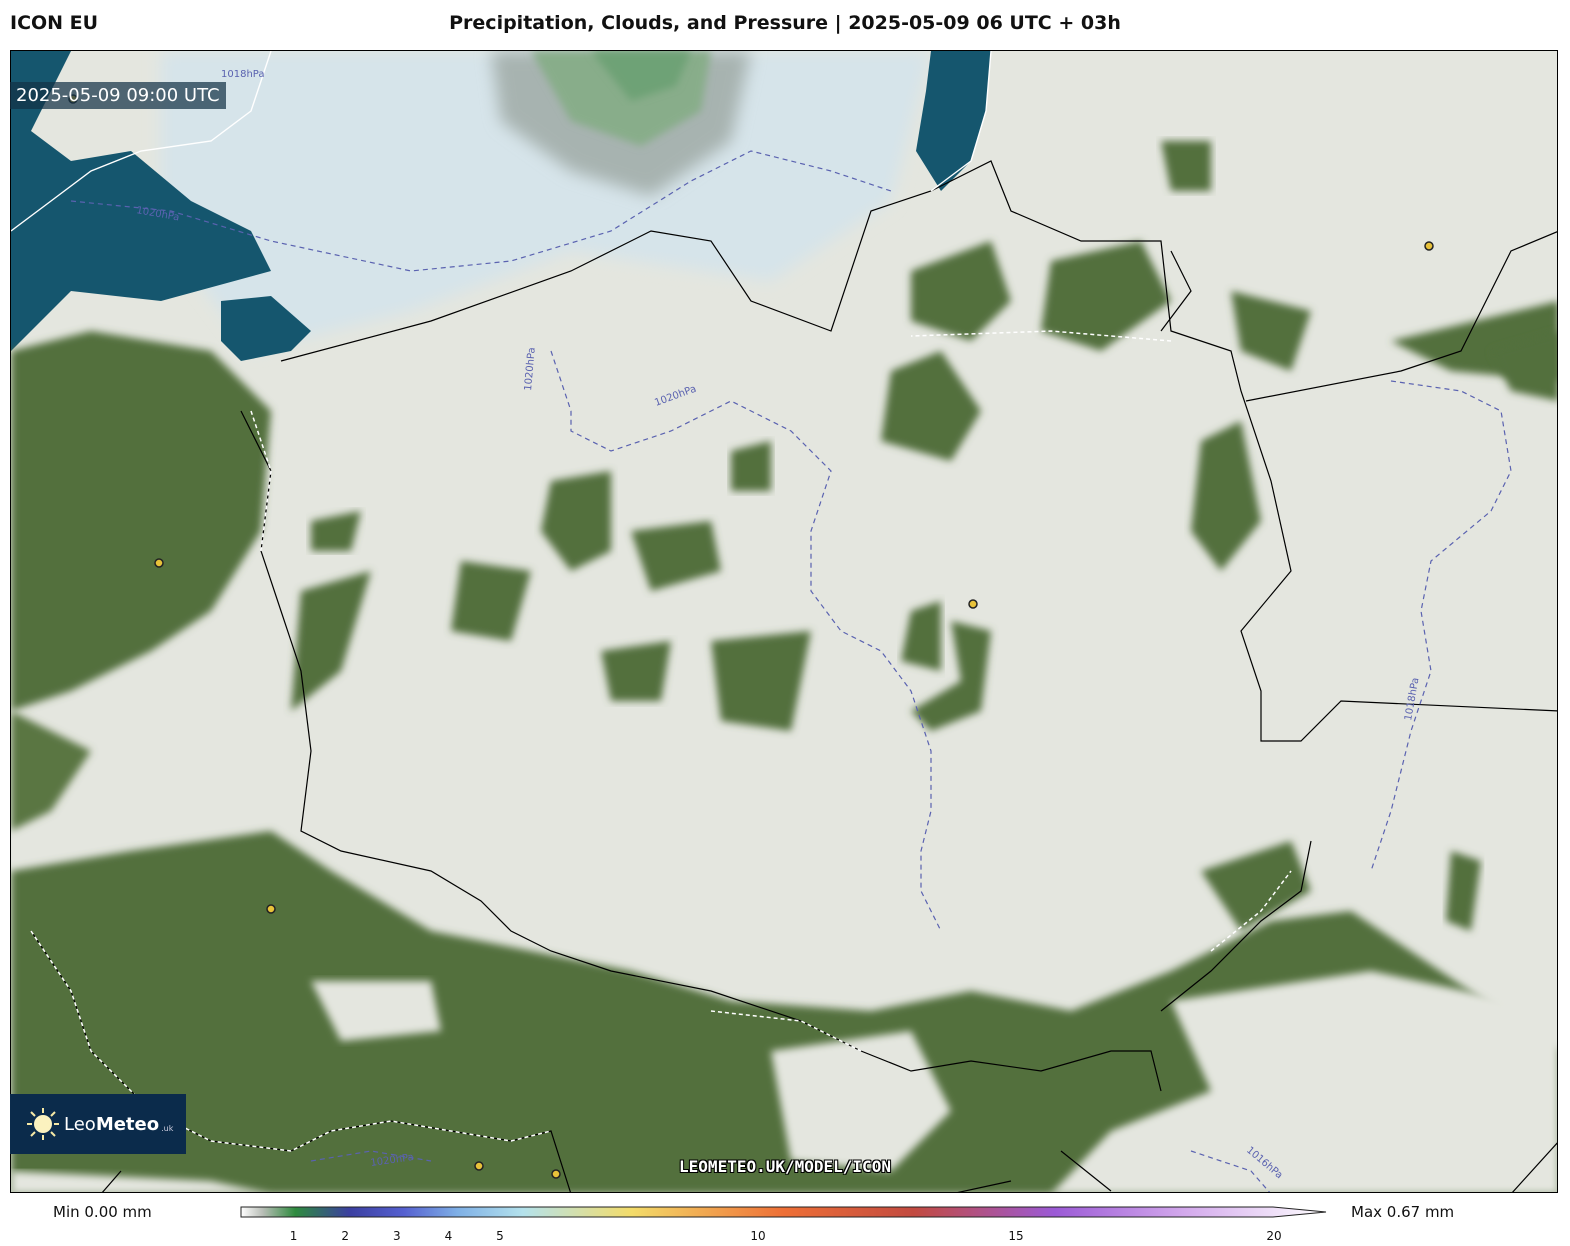 This screenshot has width=1570, height=1246. What do you see at coordinates (167, 1128) in the screenshot?
I see `logo-tld: .uk` at bounding box center [167, 1128].